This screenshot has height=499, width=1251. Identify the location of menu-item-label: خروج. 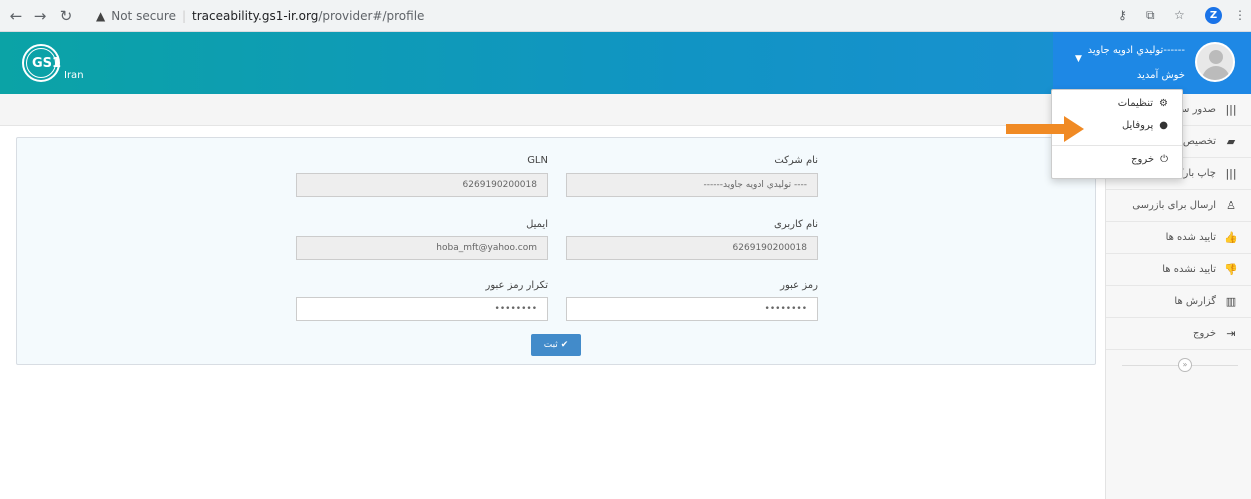
(1143, 159).